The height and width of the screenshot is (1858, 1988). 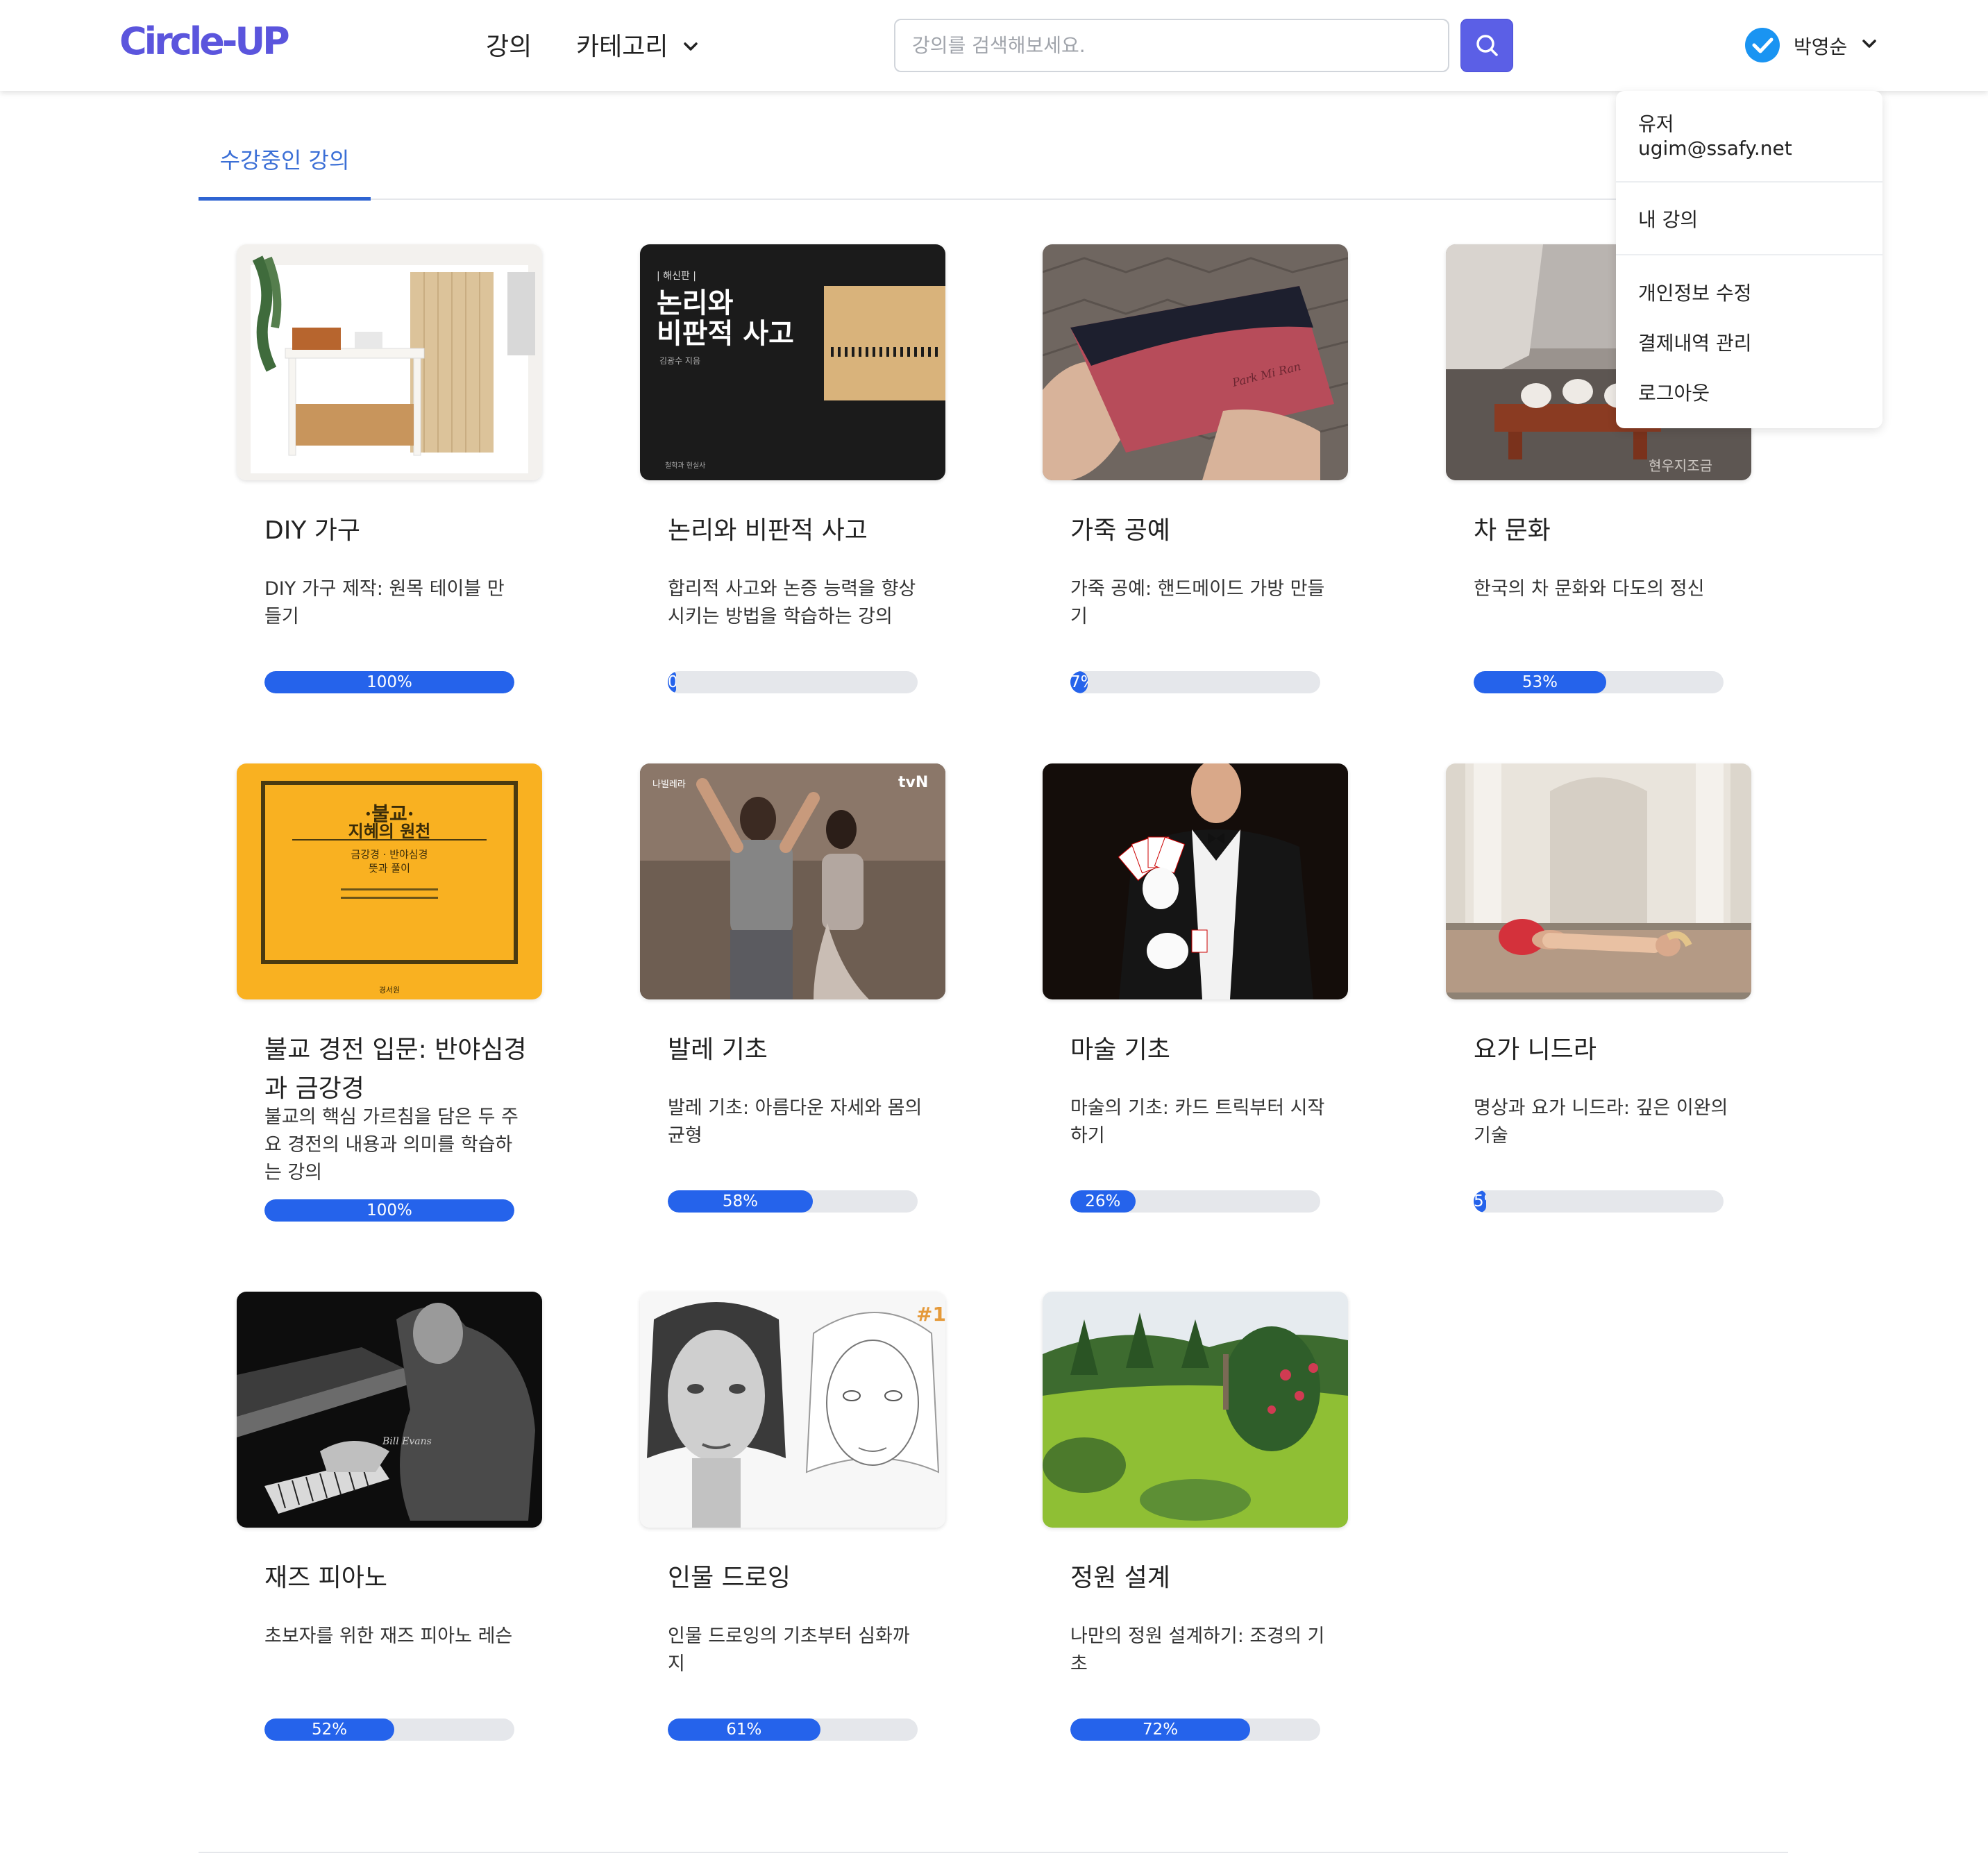 I want to click on user-menu-chevron-icon, so click(x=1869, y=44).